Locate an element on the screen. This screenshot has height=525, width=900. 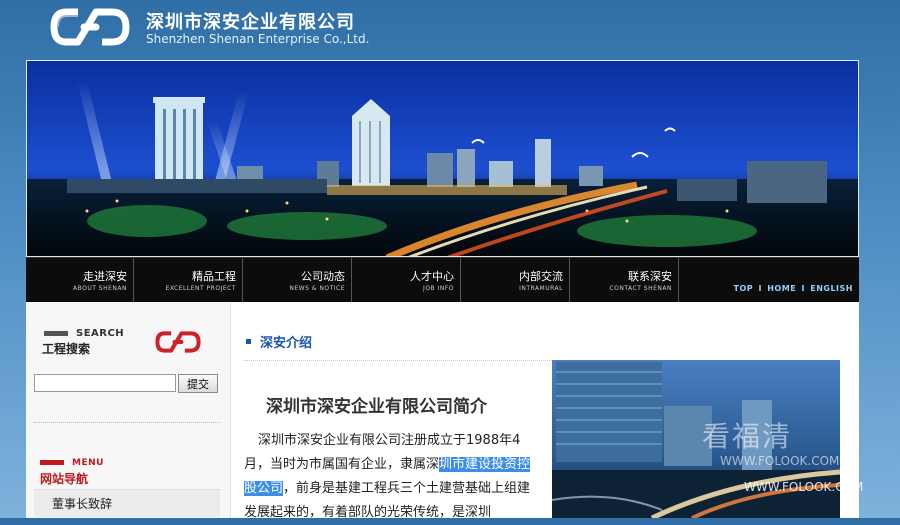
nav-item-projects: 精品工程 EXCELLENT PROJECT is located at coordinates (188, 280).